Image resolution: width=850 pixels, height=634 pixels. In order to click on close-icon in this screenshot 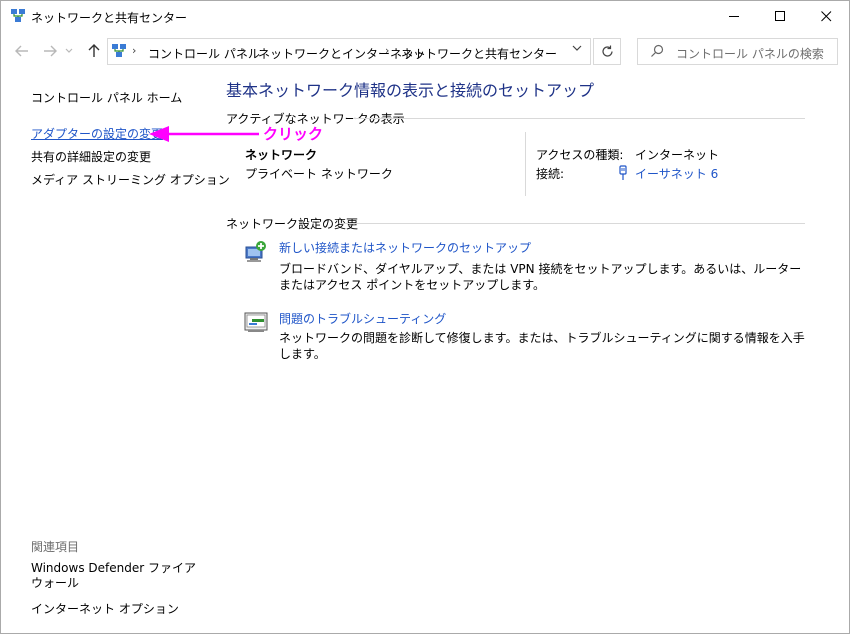, I will do `click(825, 15)`.